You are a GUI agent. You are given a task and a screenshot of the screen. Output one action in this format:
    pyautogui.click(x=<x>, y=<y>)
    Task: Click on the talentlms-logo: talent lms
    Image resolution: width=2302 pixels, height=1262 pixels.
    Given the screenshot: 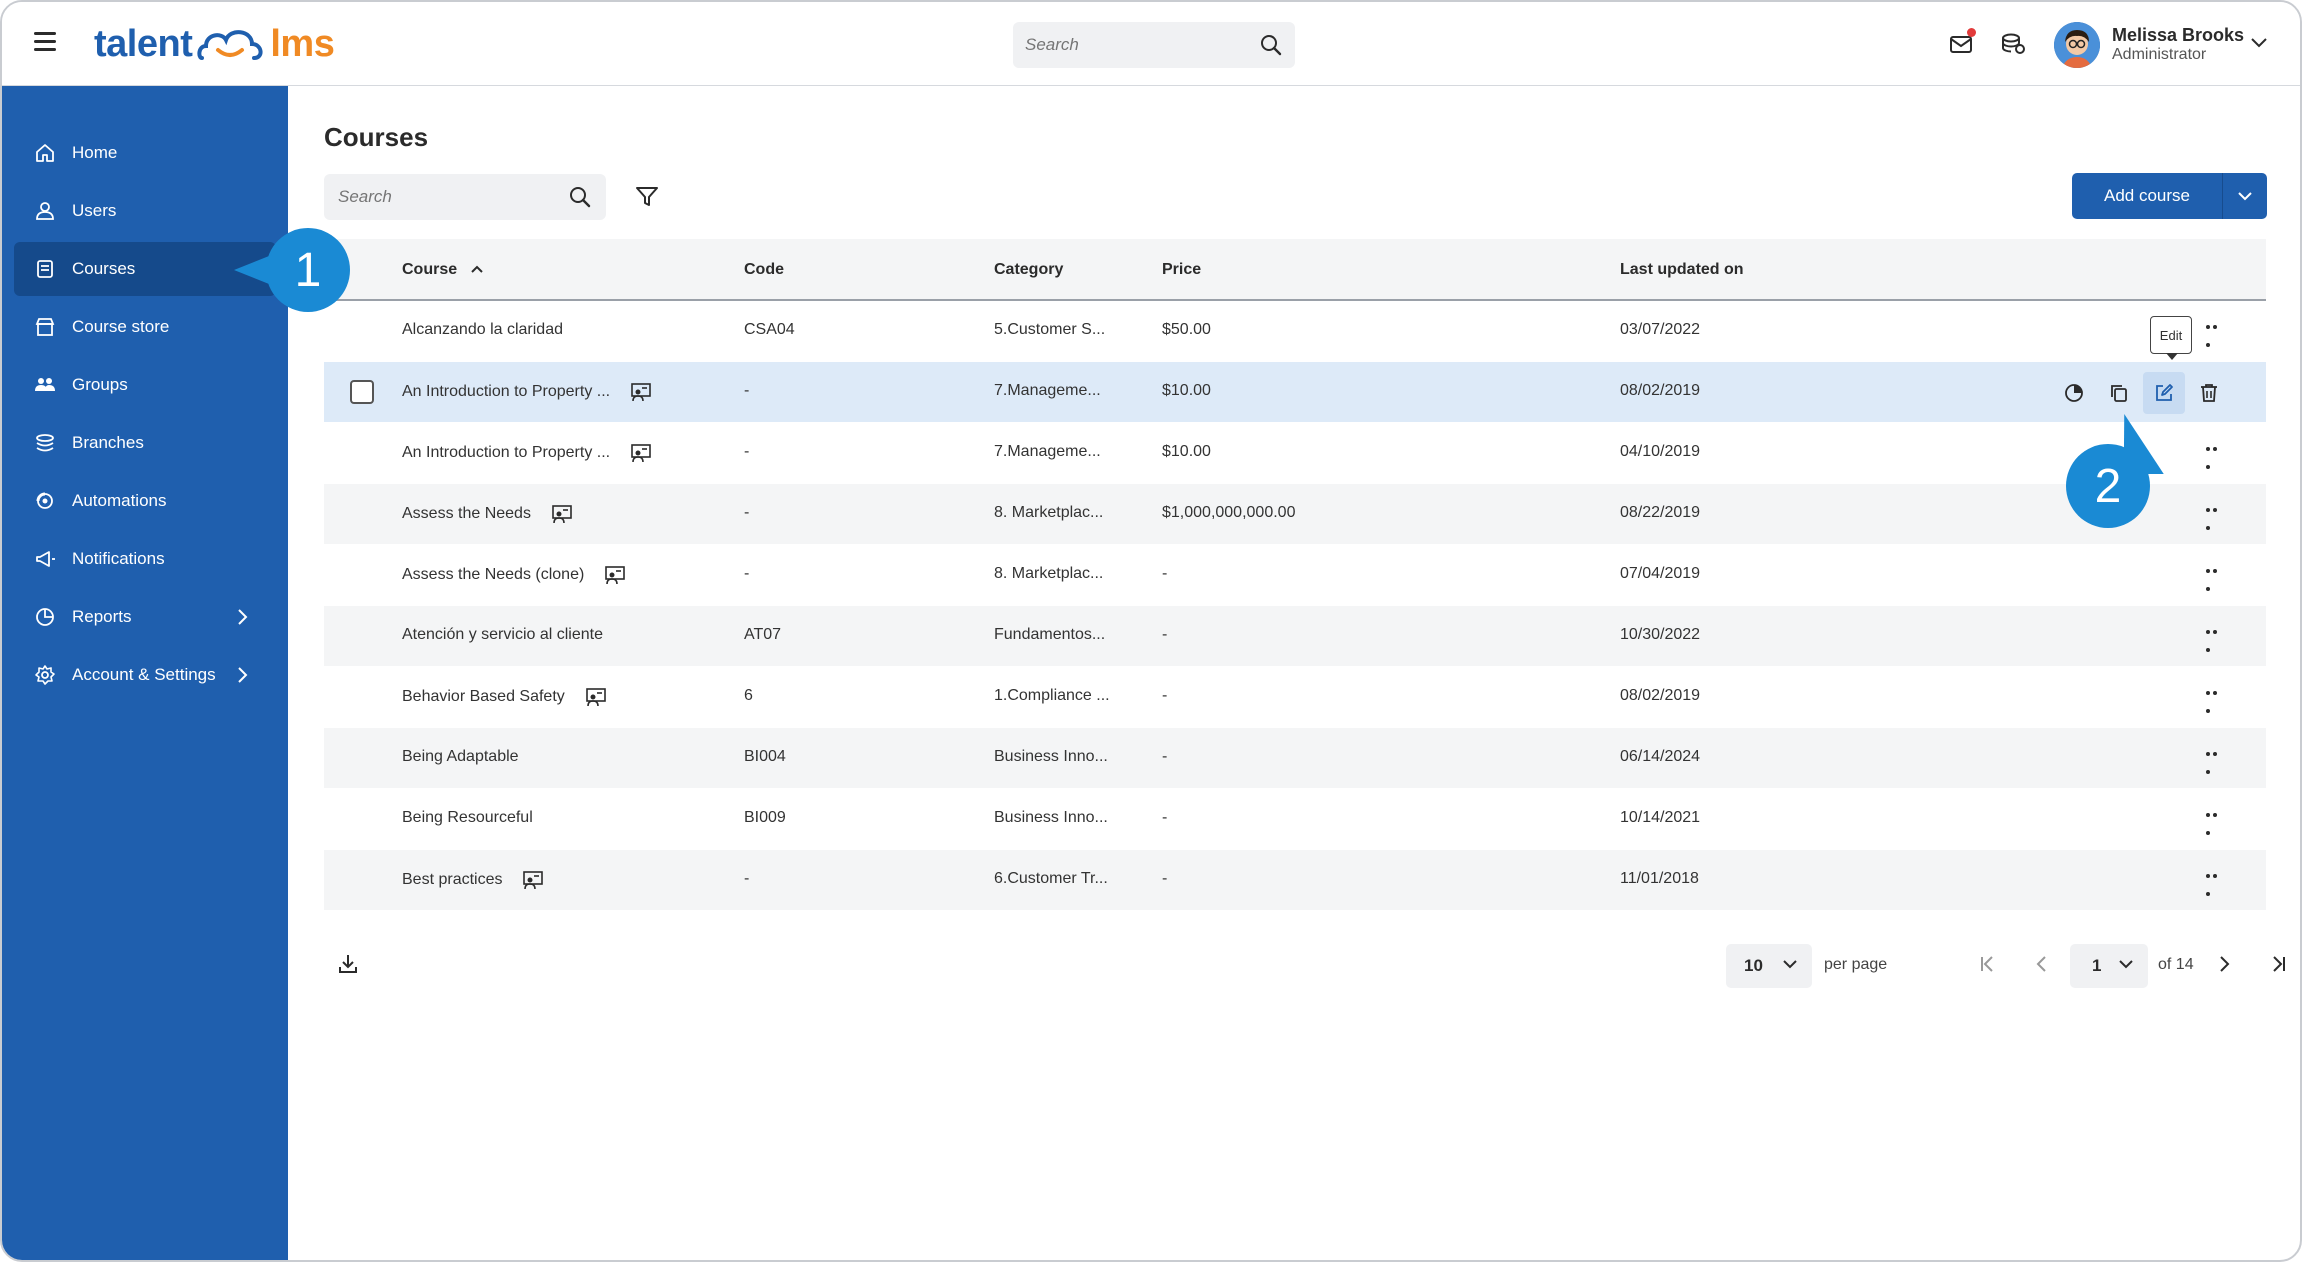 What is the action you would take?
    pyautogui.click(x=214, y=44)
    